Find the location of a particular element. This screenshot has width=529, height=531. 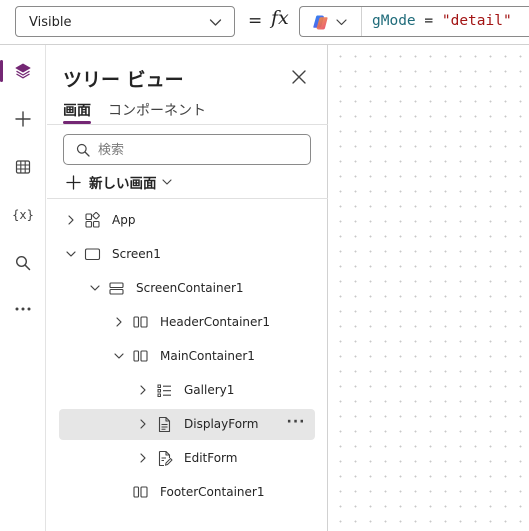

close-icon is located at coordinates (299, 77).